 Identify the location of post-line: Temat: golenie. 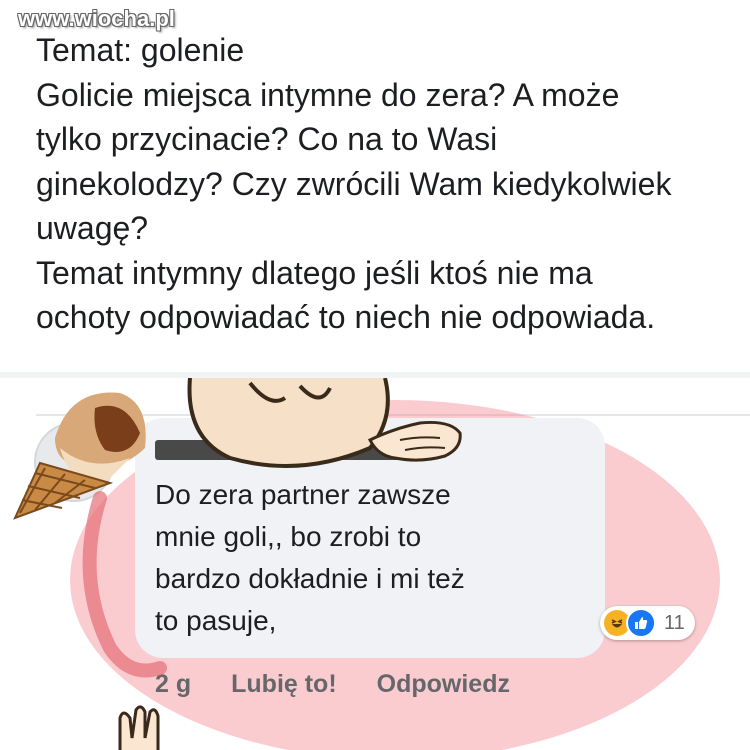
(140, 50).